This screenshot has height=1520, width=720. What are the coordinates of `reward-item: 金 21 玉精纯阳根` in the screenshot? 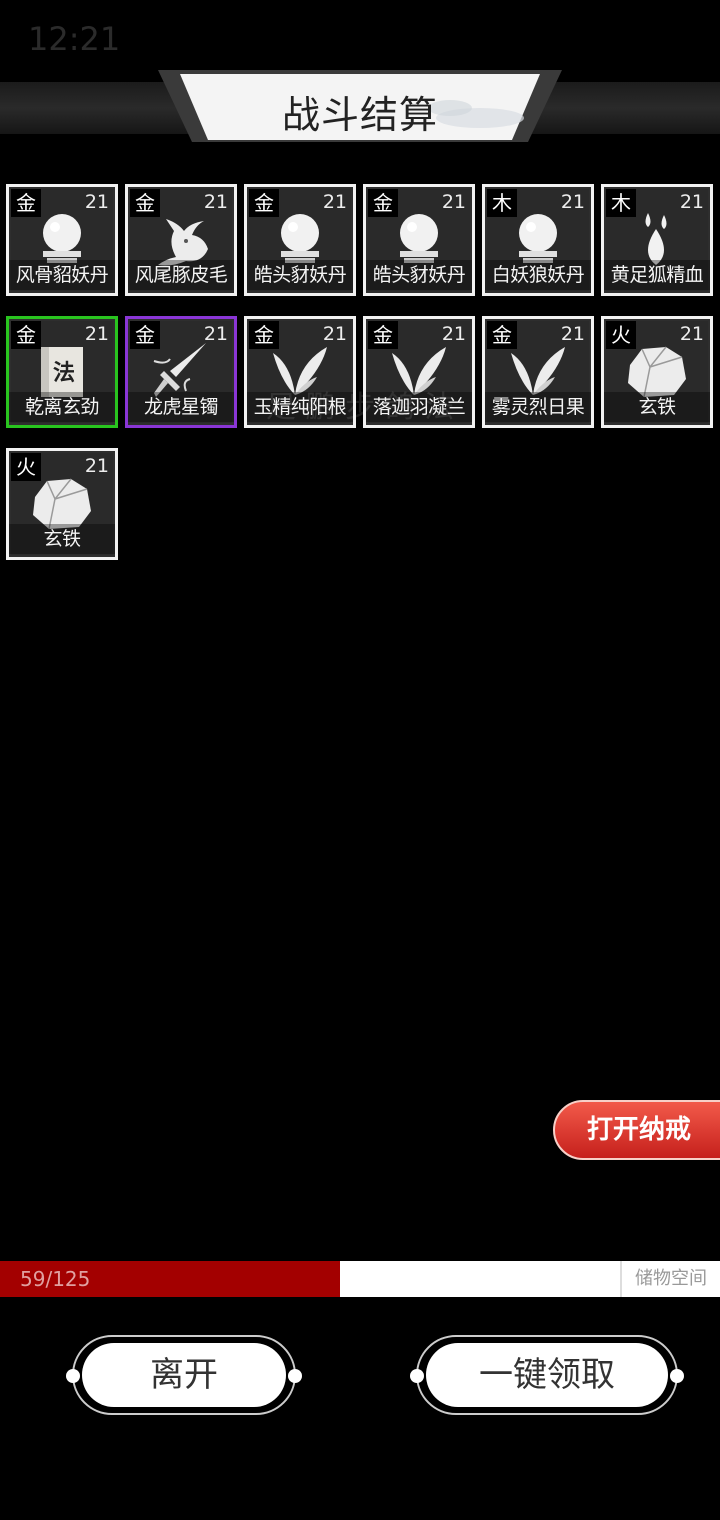 It's located at (300, 372).